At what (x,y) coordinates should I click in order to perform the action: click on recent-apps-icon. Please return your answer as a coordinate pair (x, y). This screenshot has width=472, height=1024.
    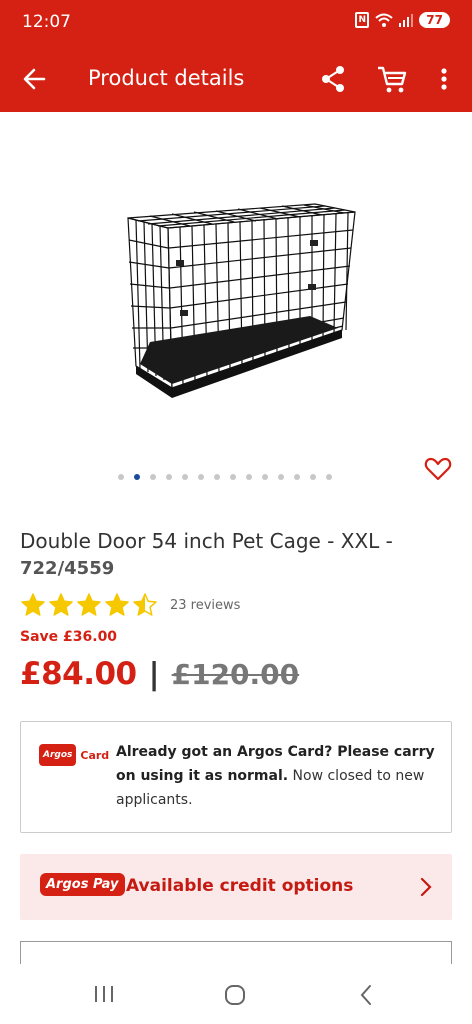
    Looking at the image, I should click on (104, 994).